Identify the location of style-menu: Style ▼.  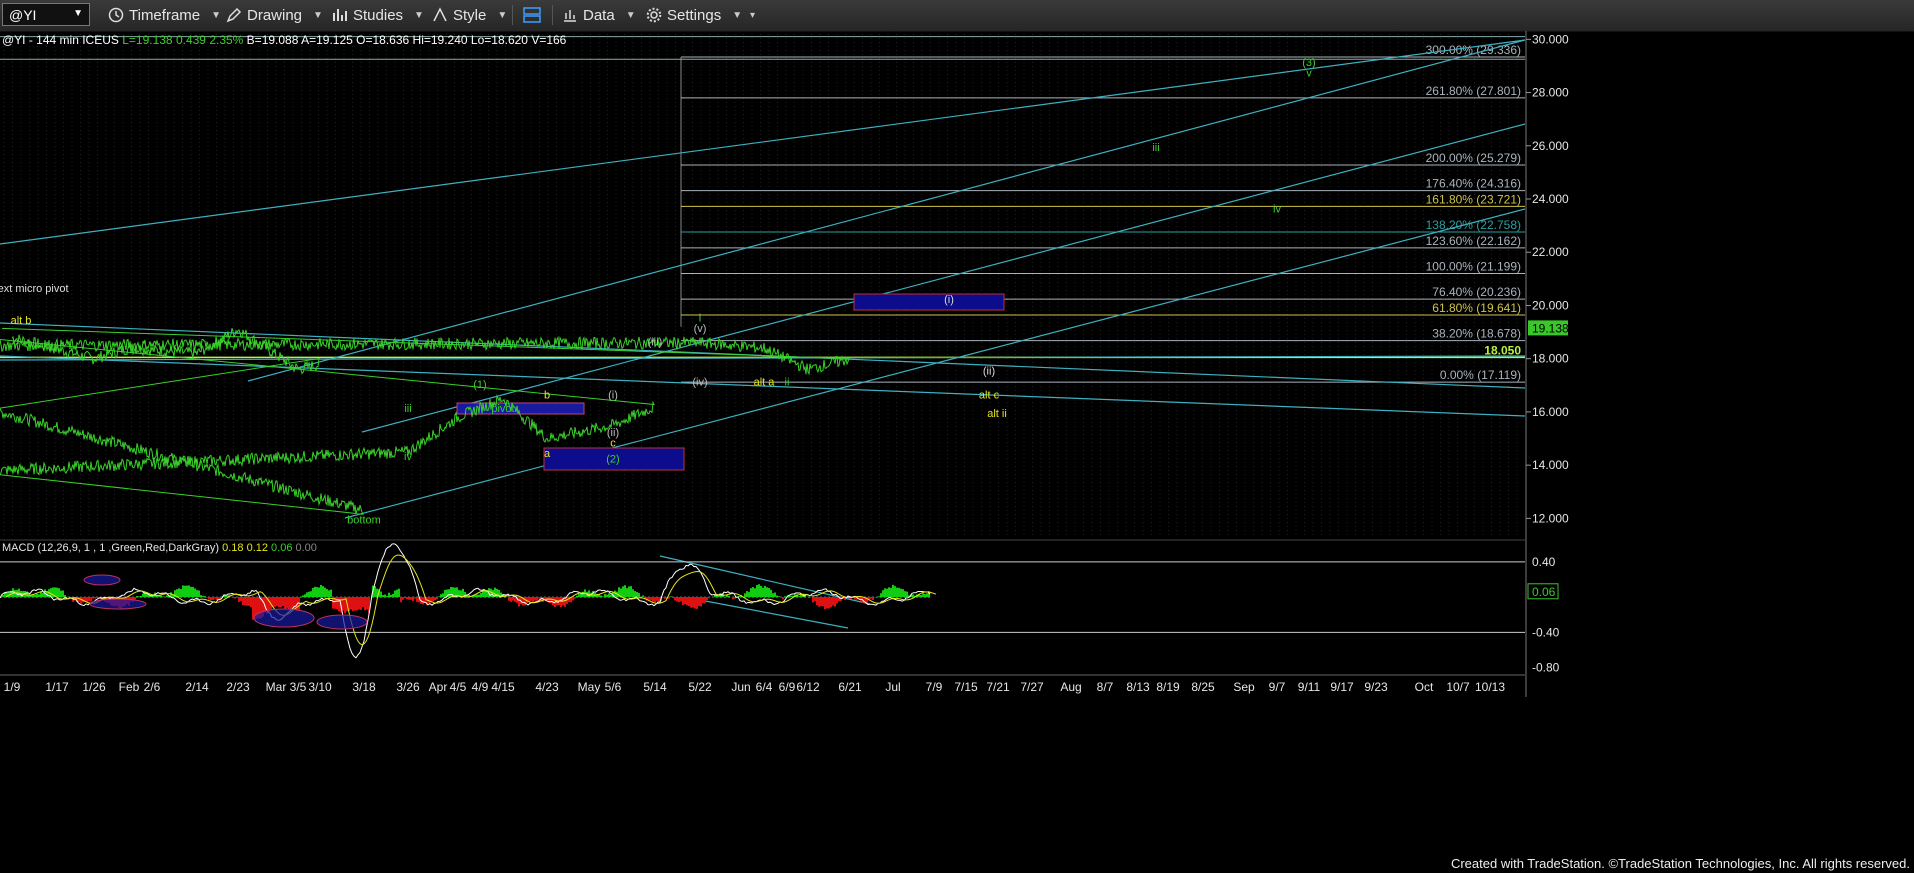
(469, 15).